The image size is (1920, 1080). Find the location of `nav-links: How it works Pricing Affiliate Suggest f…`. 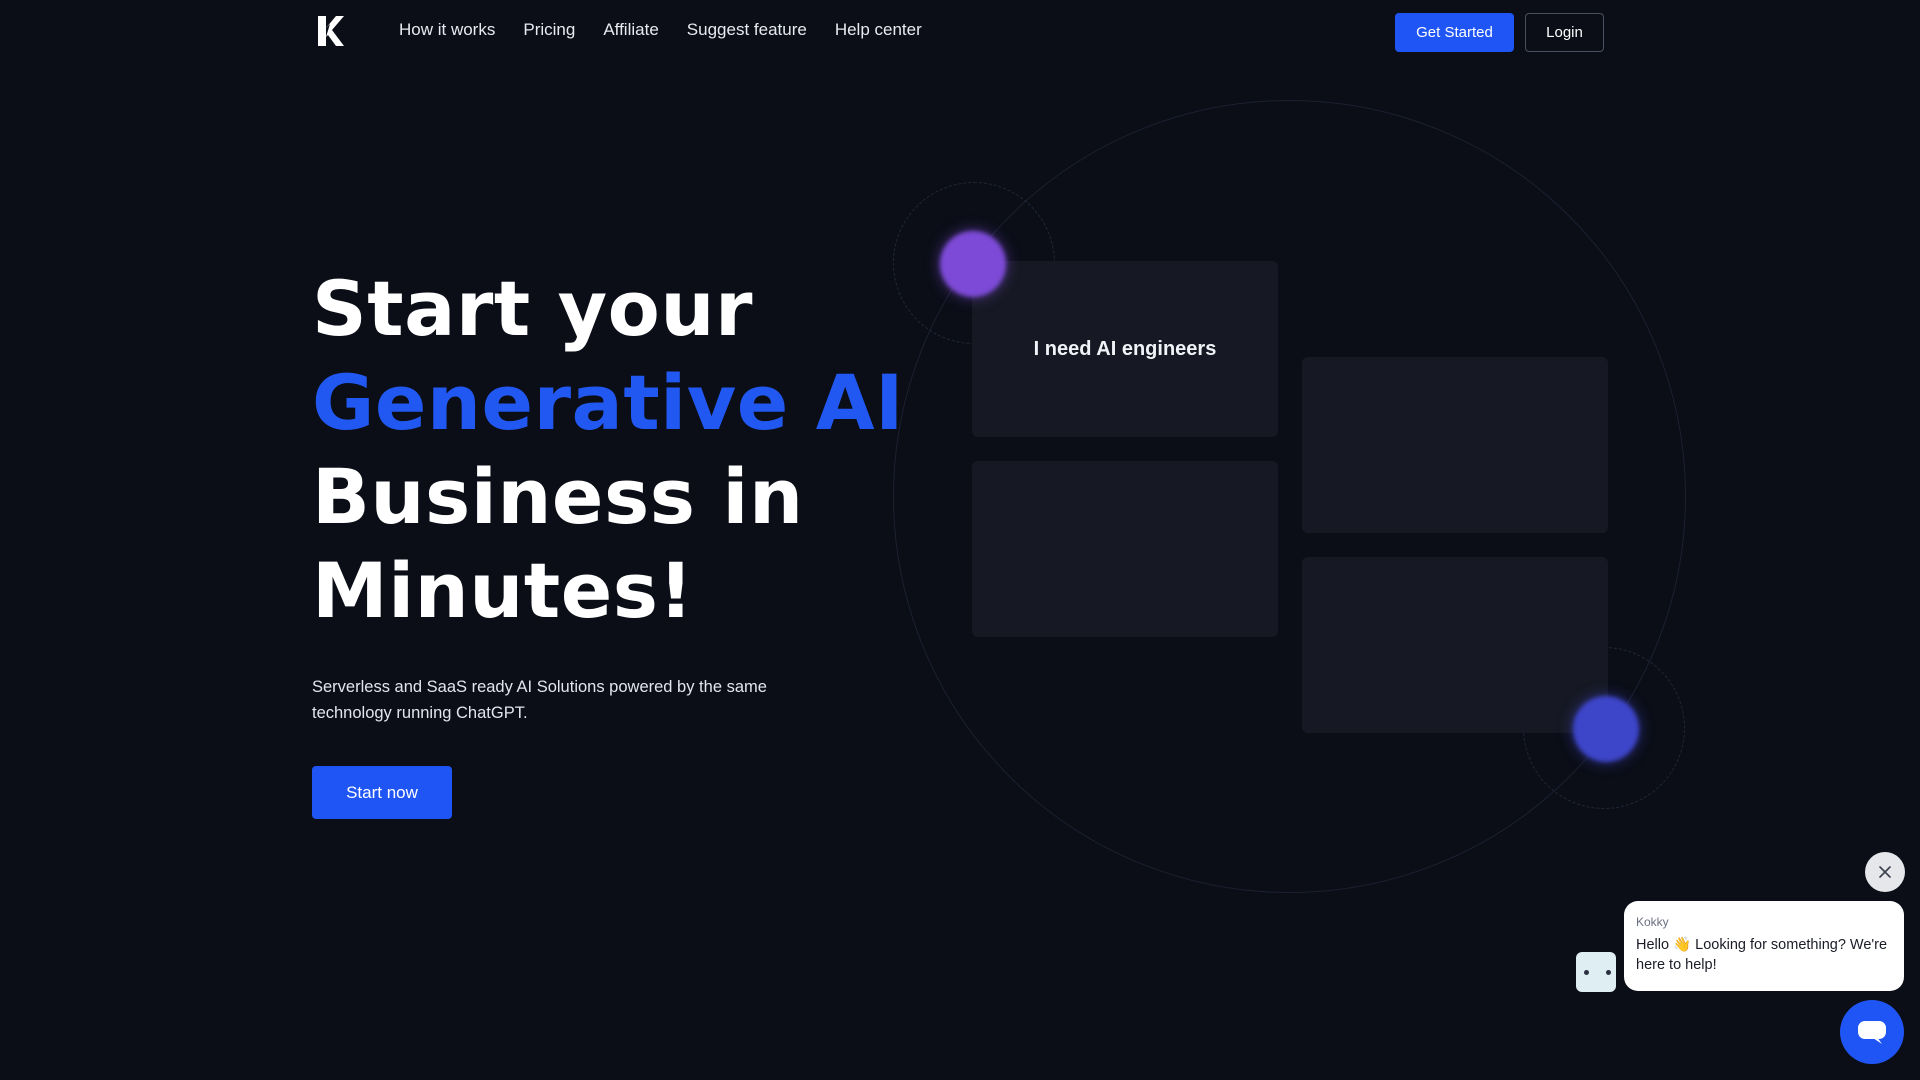

nav-links: How it works Pricing Affiliate Suggest f… is located at coordinates (660, 30).